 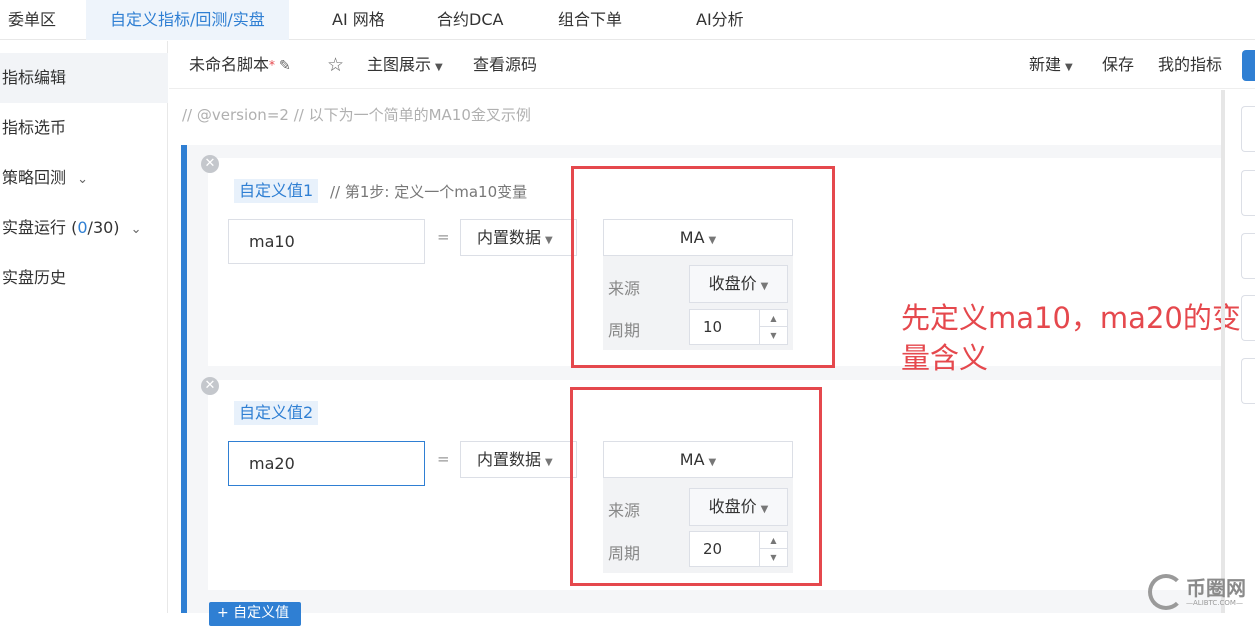 I want to click on tab-combo-order: 组合下单, so click(x=590, y=20).